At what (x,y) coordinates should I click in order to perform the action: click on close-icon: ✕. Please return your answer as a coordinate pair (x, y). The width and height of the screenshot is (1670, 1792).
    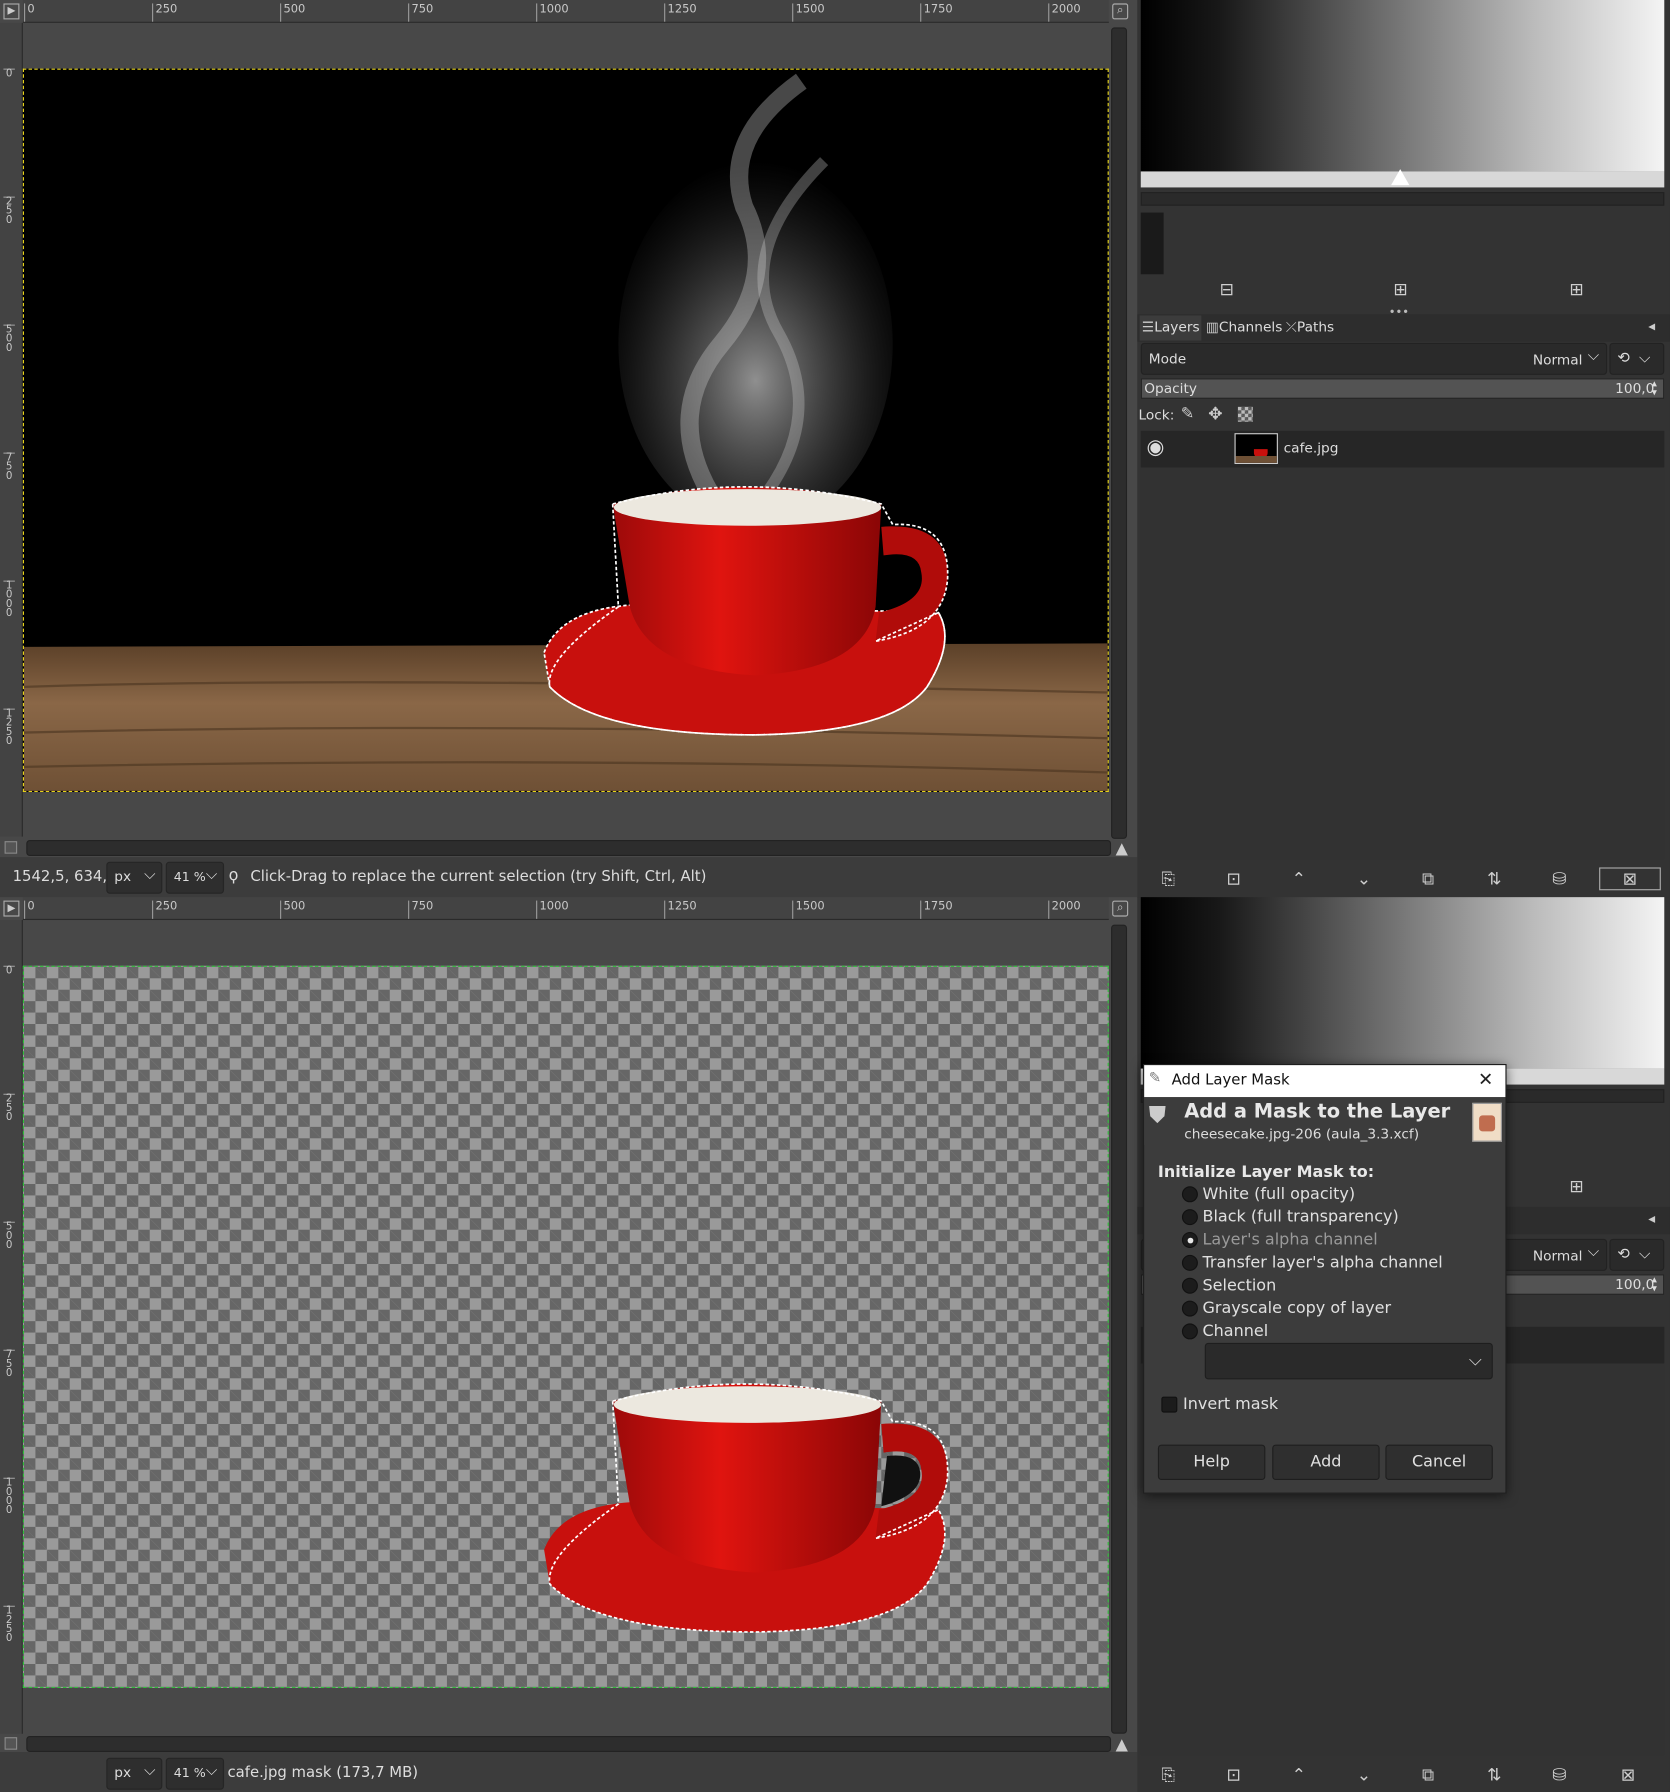
    Looking at the image, I should click on (1485, 1080).